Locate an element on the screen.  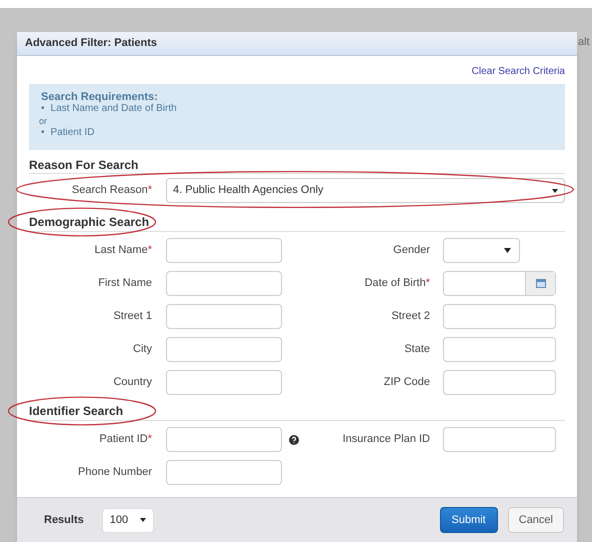
field-label: City is located at coordinates (142, 350).